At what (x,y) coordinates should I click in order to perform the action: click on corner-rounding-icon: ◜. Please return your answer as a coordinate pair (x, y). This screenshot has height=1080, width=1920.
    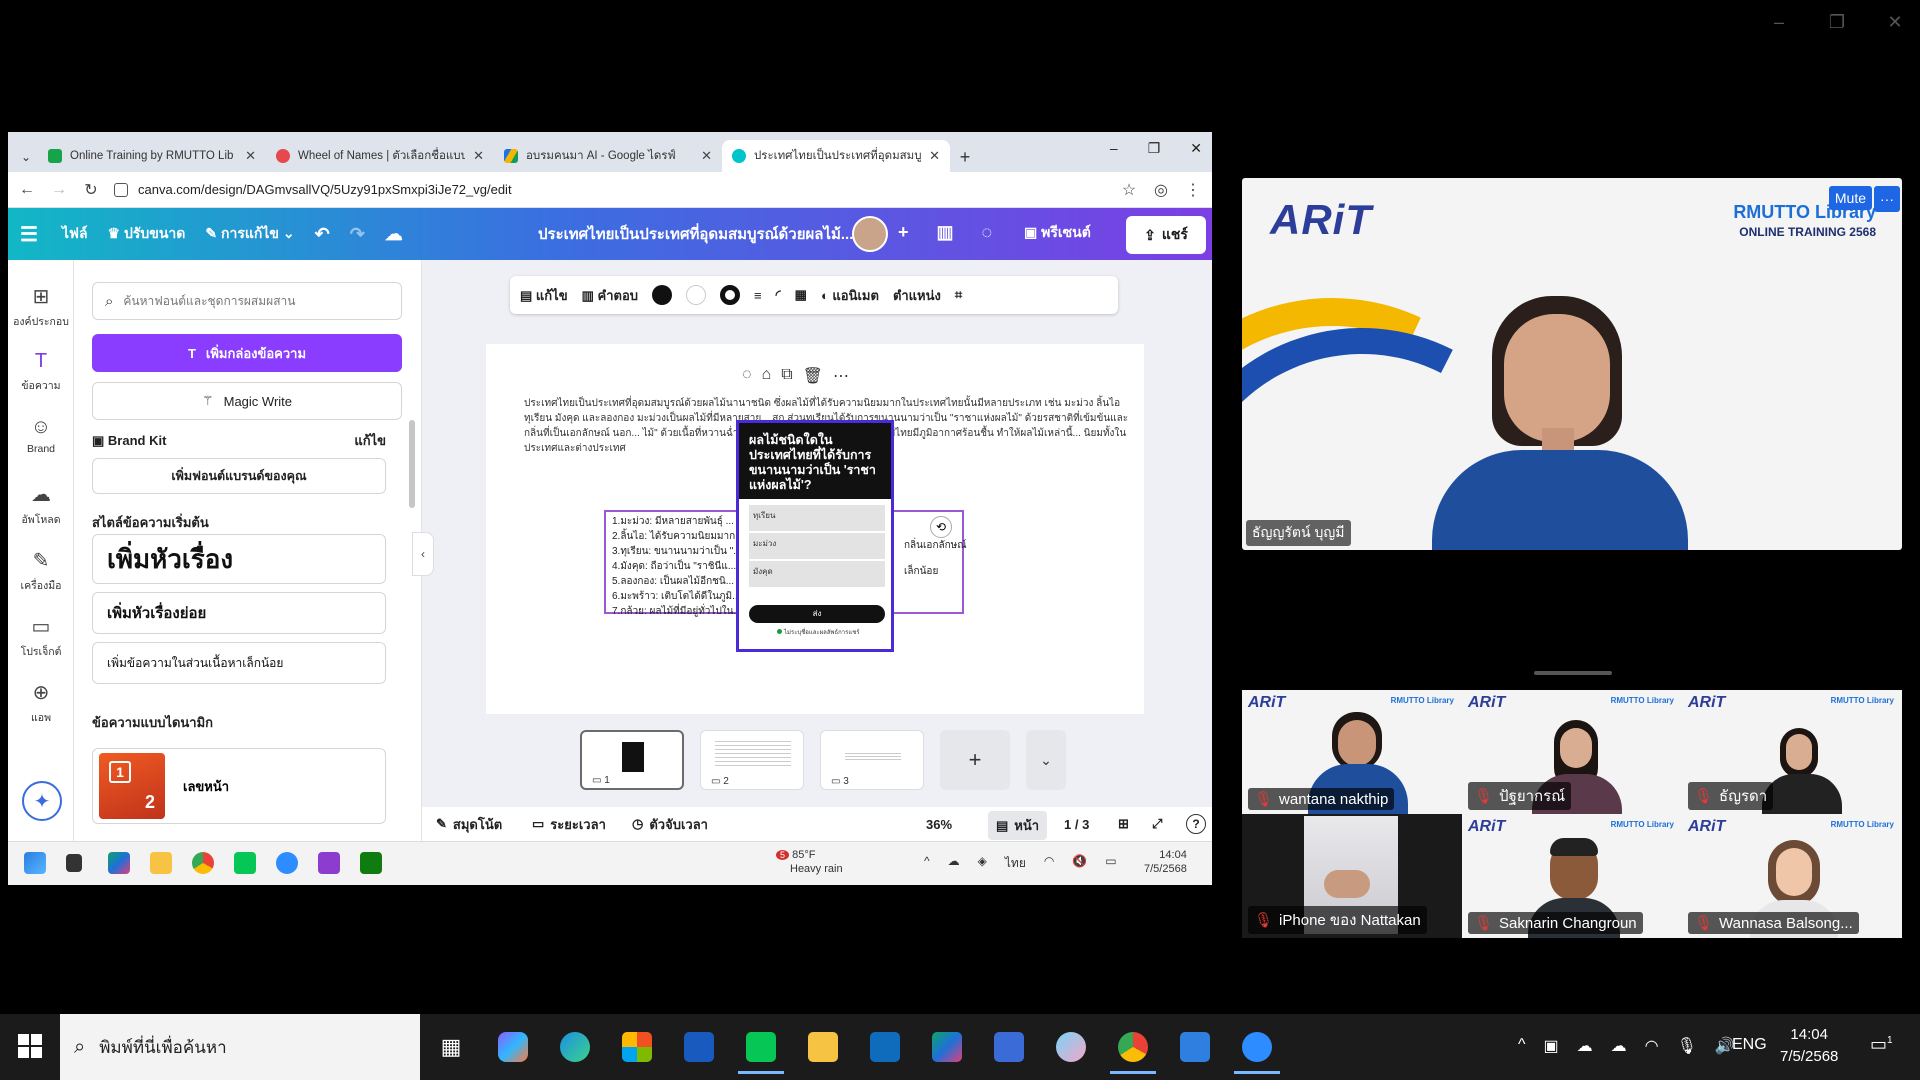
    Looking at the image, I should click on (778, 295).